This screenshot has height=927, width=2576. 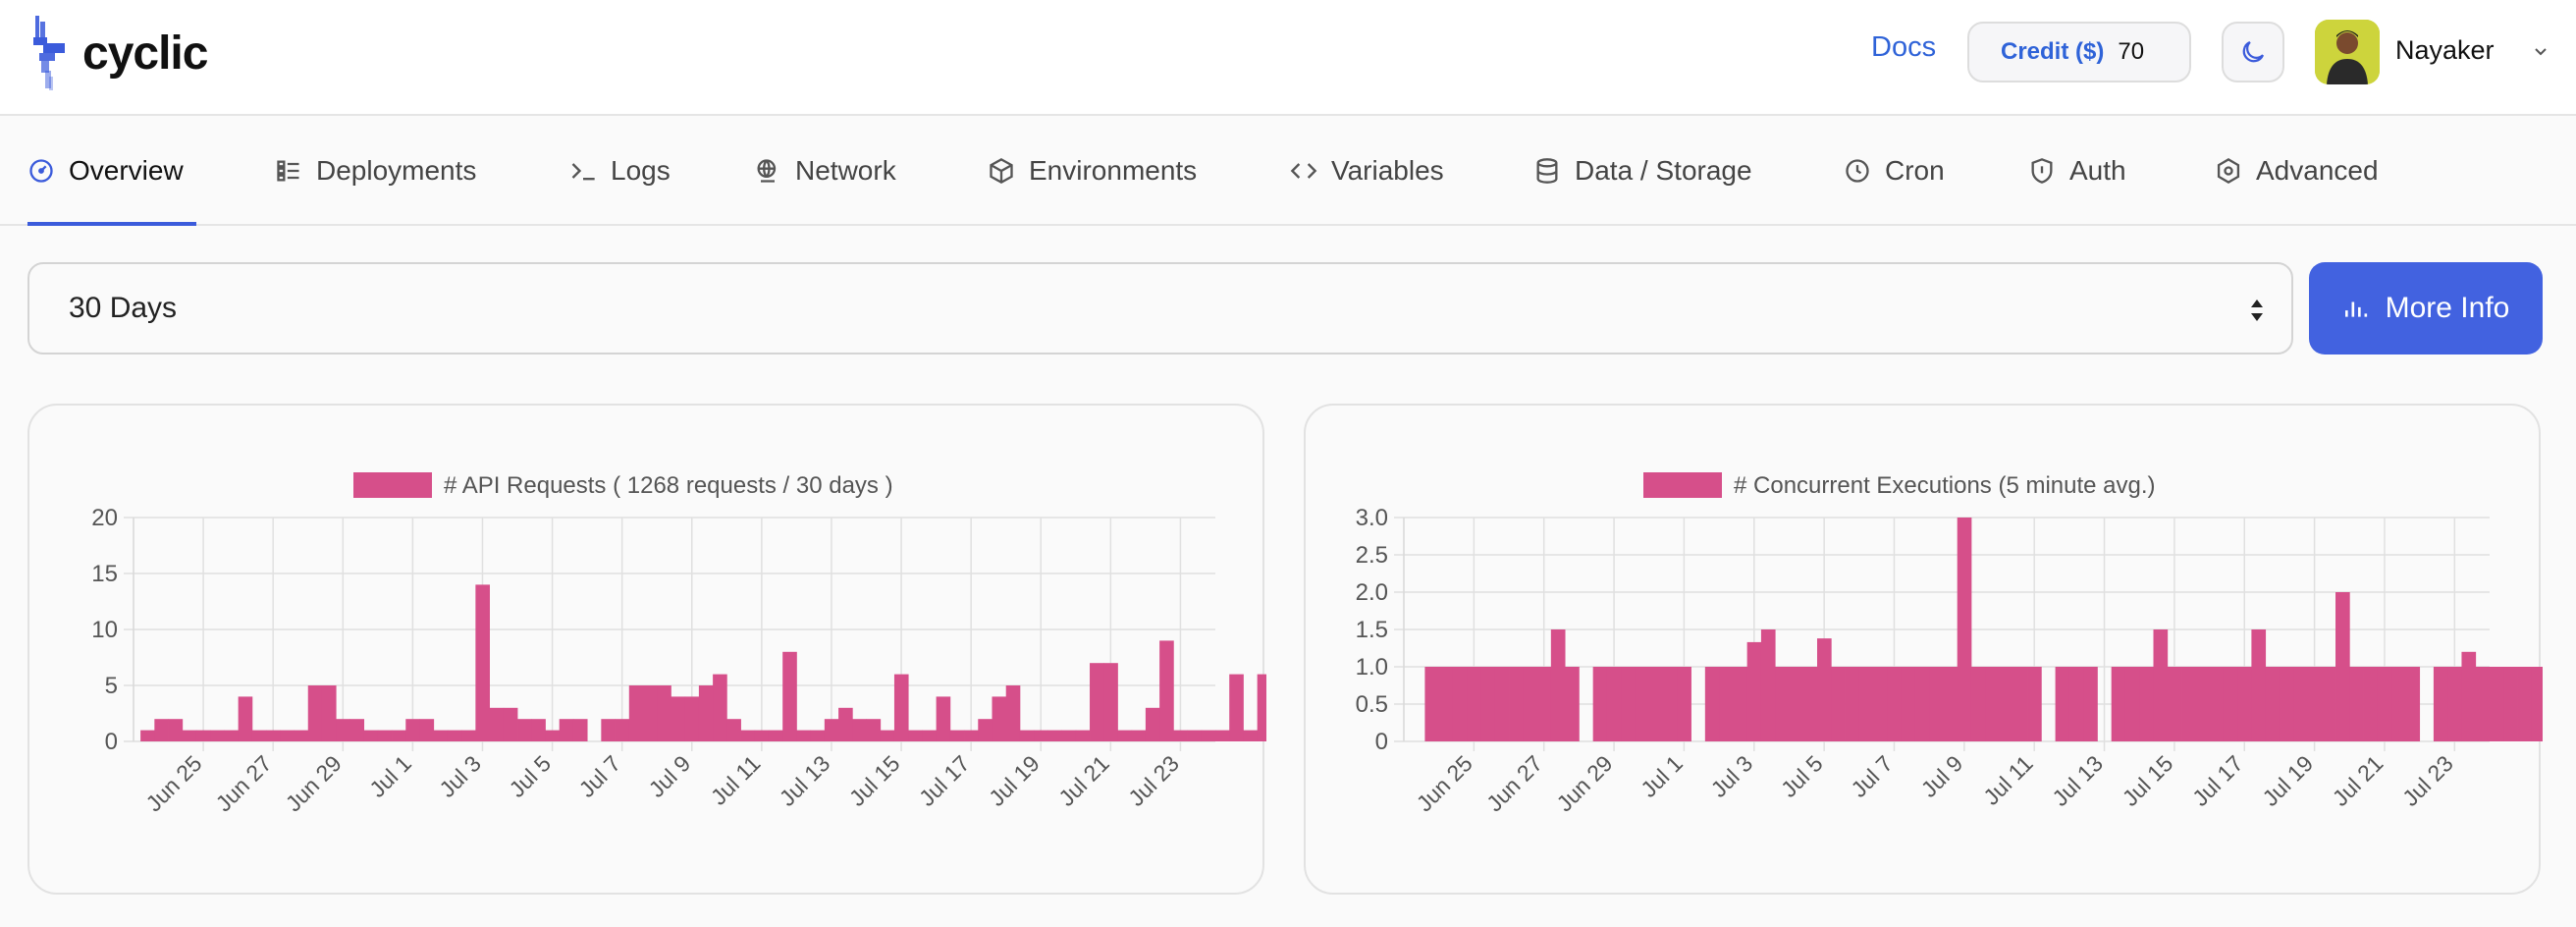 I want to click on tab-network: Network, so click(x=825, y=171).